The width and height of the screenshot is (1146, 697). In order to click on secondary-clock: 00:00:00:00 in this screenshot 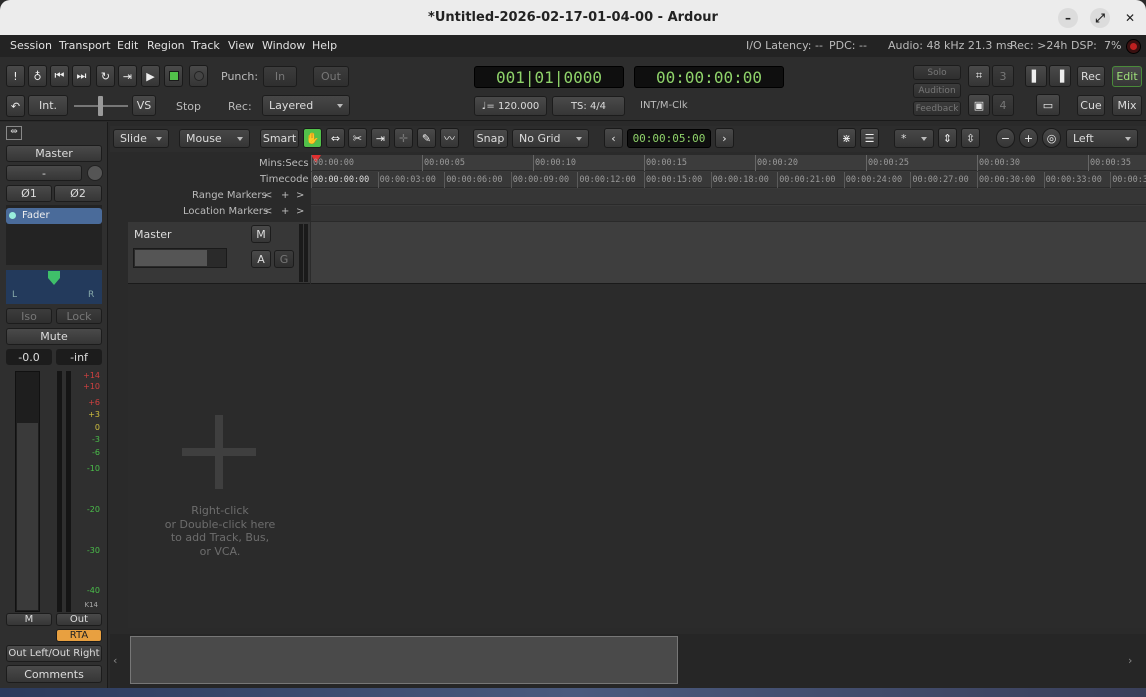, I will do `click(709, 77)`.